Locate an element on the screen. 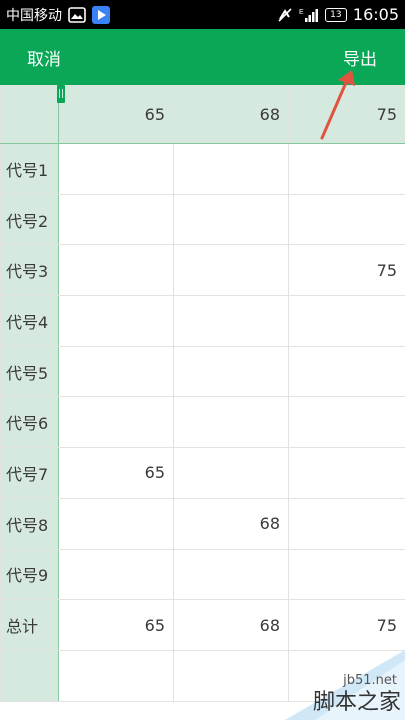 The height and width of the screenshot is (720, 405). carrier-label: 中国移动 is located at coordinates (34, 15).